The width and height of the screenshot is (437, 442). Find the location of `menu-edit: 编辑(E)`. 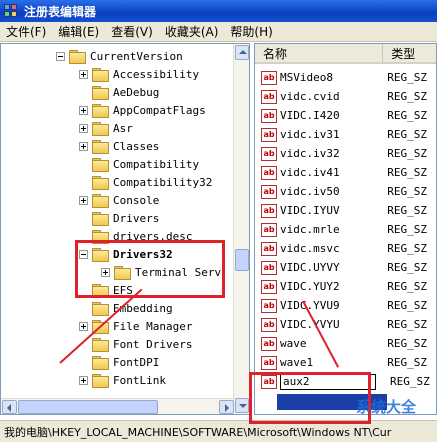

menu-edit: 编辑(E) is located at coordinates (78, 31).